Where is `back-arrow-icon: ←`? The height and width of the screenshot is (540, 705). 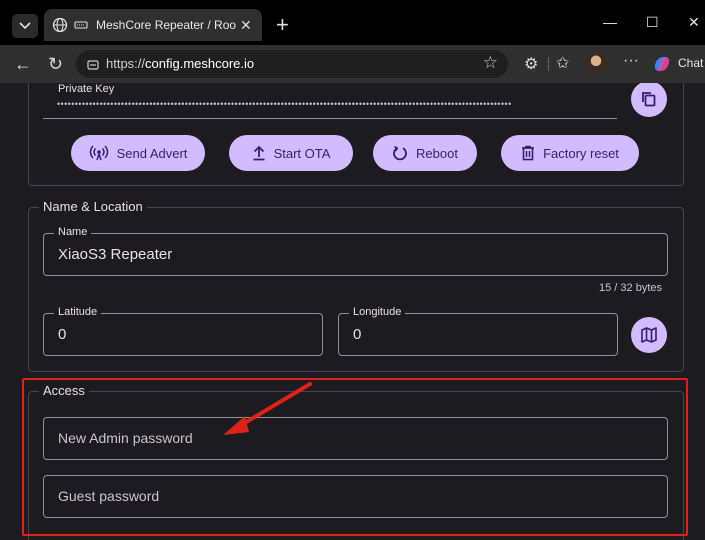 back-arrow-icon: ← is located at coordinates (23, 64).